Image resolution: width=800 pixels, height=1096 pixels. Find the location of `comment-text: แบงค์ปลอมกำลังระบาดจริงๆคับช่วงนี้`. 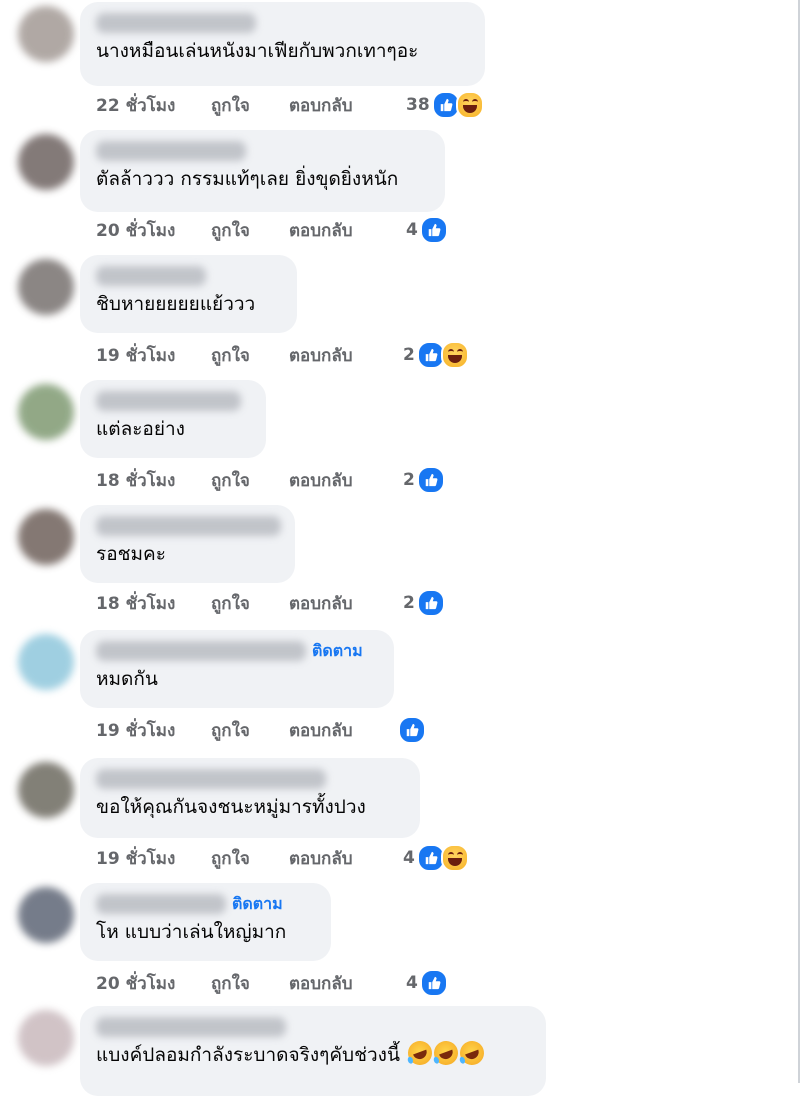

comment-text: แบงค์ปลอมกำลังระบาดจริงๆคับช่วงนี้ is located at coordinates (314, 1053).